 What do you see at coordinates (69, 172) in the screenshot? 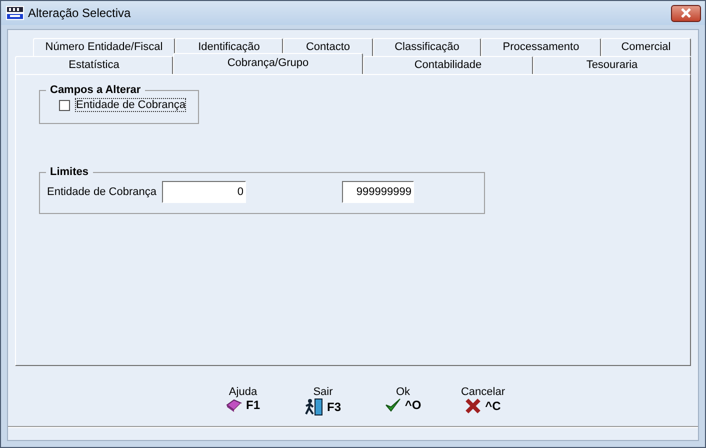
I see `group-title: Limites` at bounding box center [69, 172].